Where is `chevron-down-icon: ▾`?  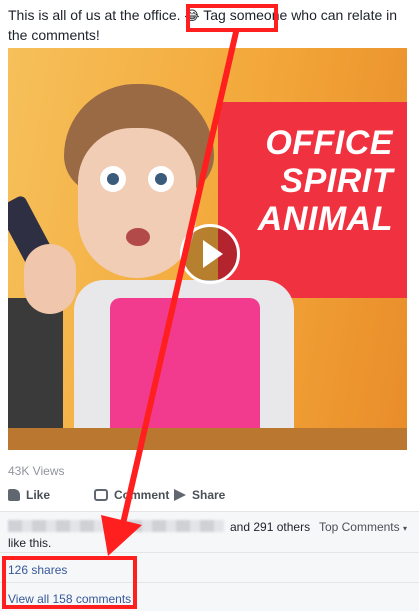 chevron-down-icon: ▾ is located at coordinates (404, 528).